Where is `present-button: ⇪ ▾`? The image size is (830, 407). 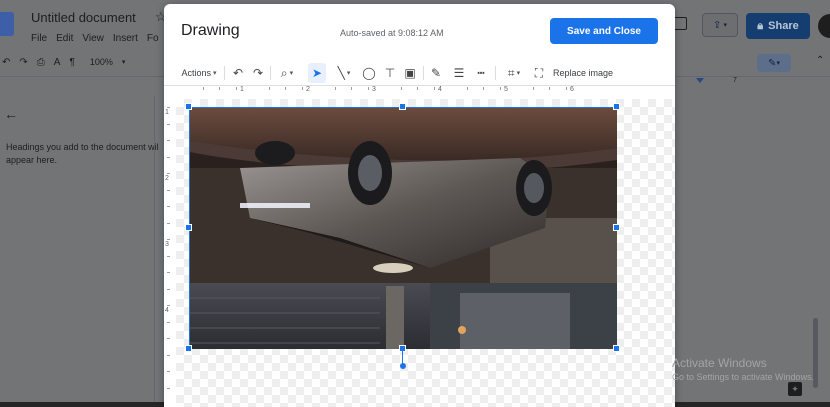 present-button: ⇪ ▾ is located at coordinates (720, 25).